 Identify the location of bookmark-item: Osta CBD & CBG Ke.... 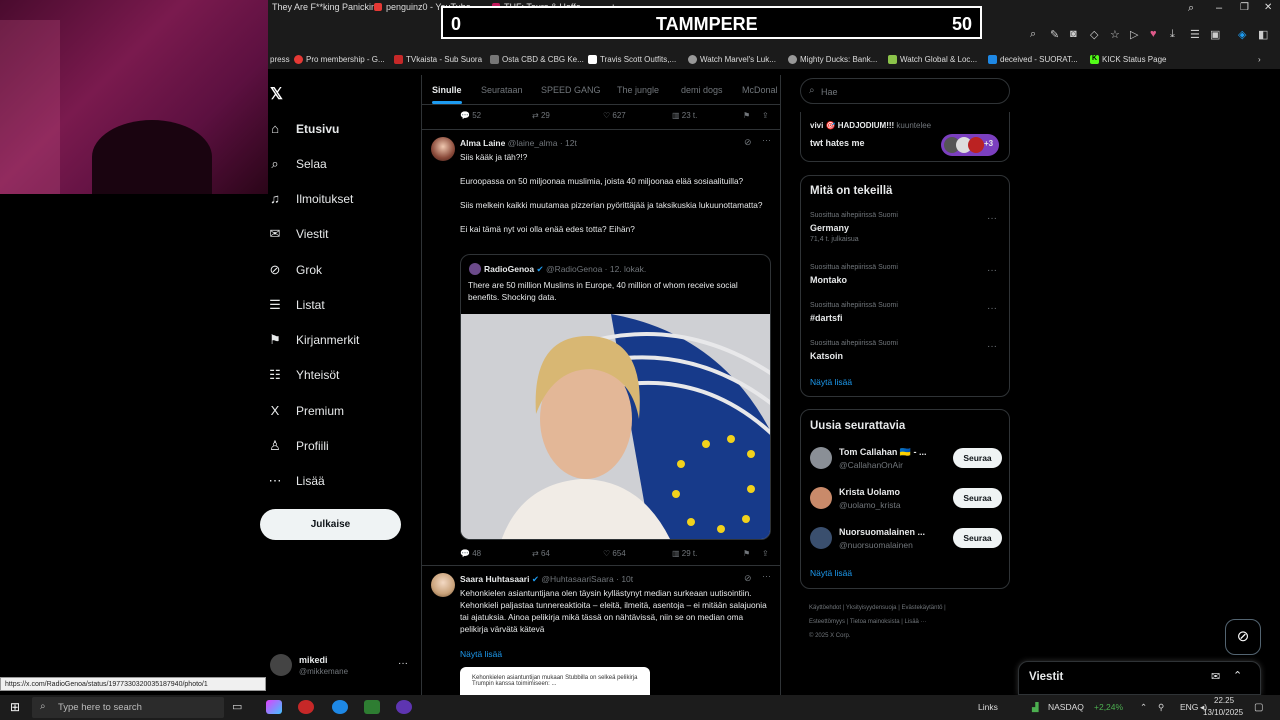
(537, 59).